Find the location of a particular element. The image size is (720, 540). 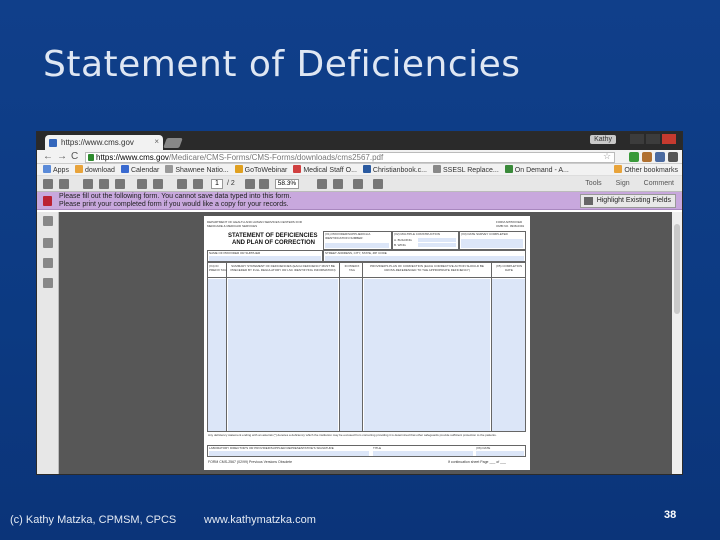

highlight-icon is located at coordinates (588, 201).